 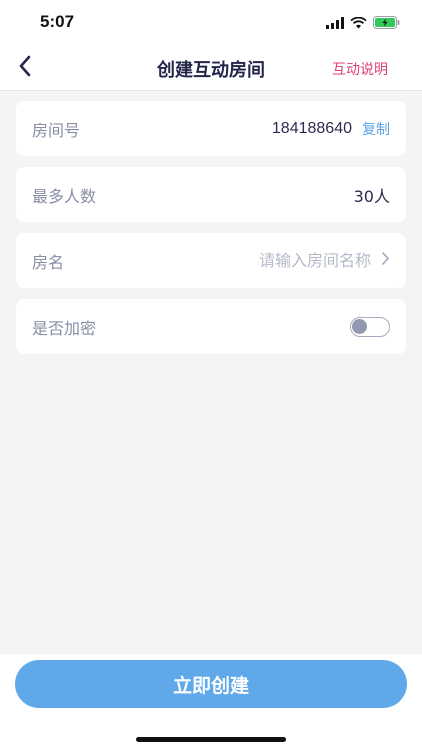 I want to click on home-indicator, so click(x=211, y=739).